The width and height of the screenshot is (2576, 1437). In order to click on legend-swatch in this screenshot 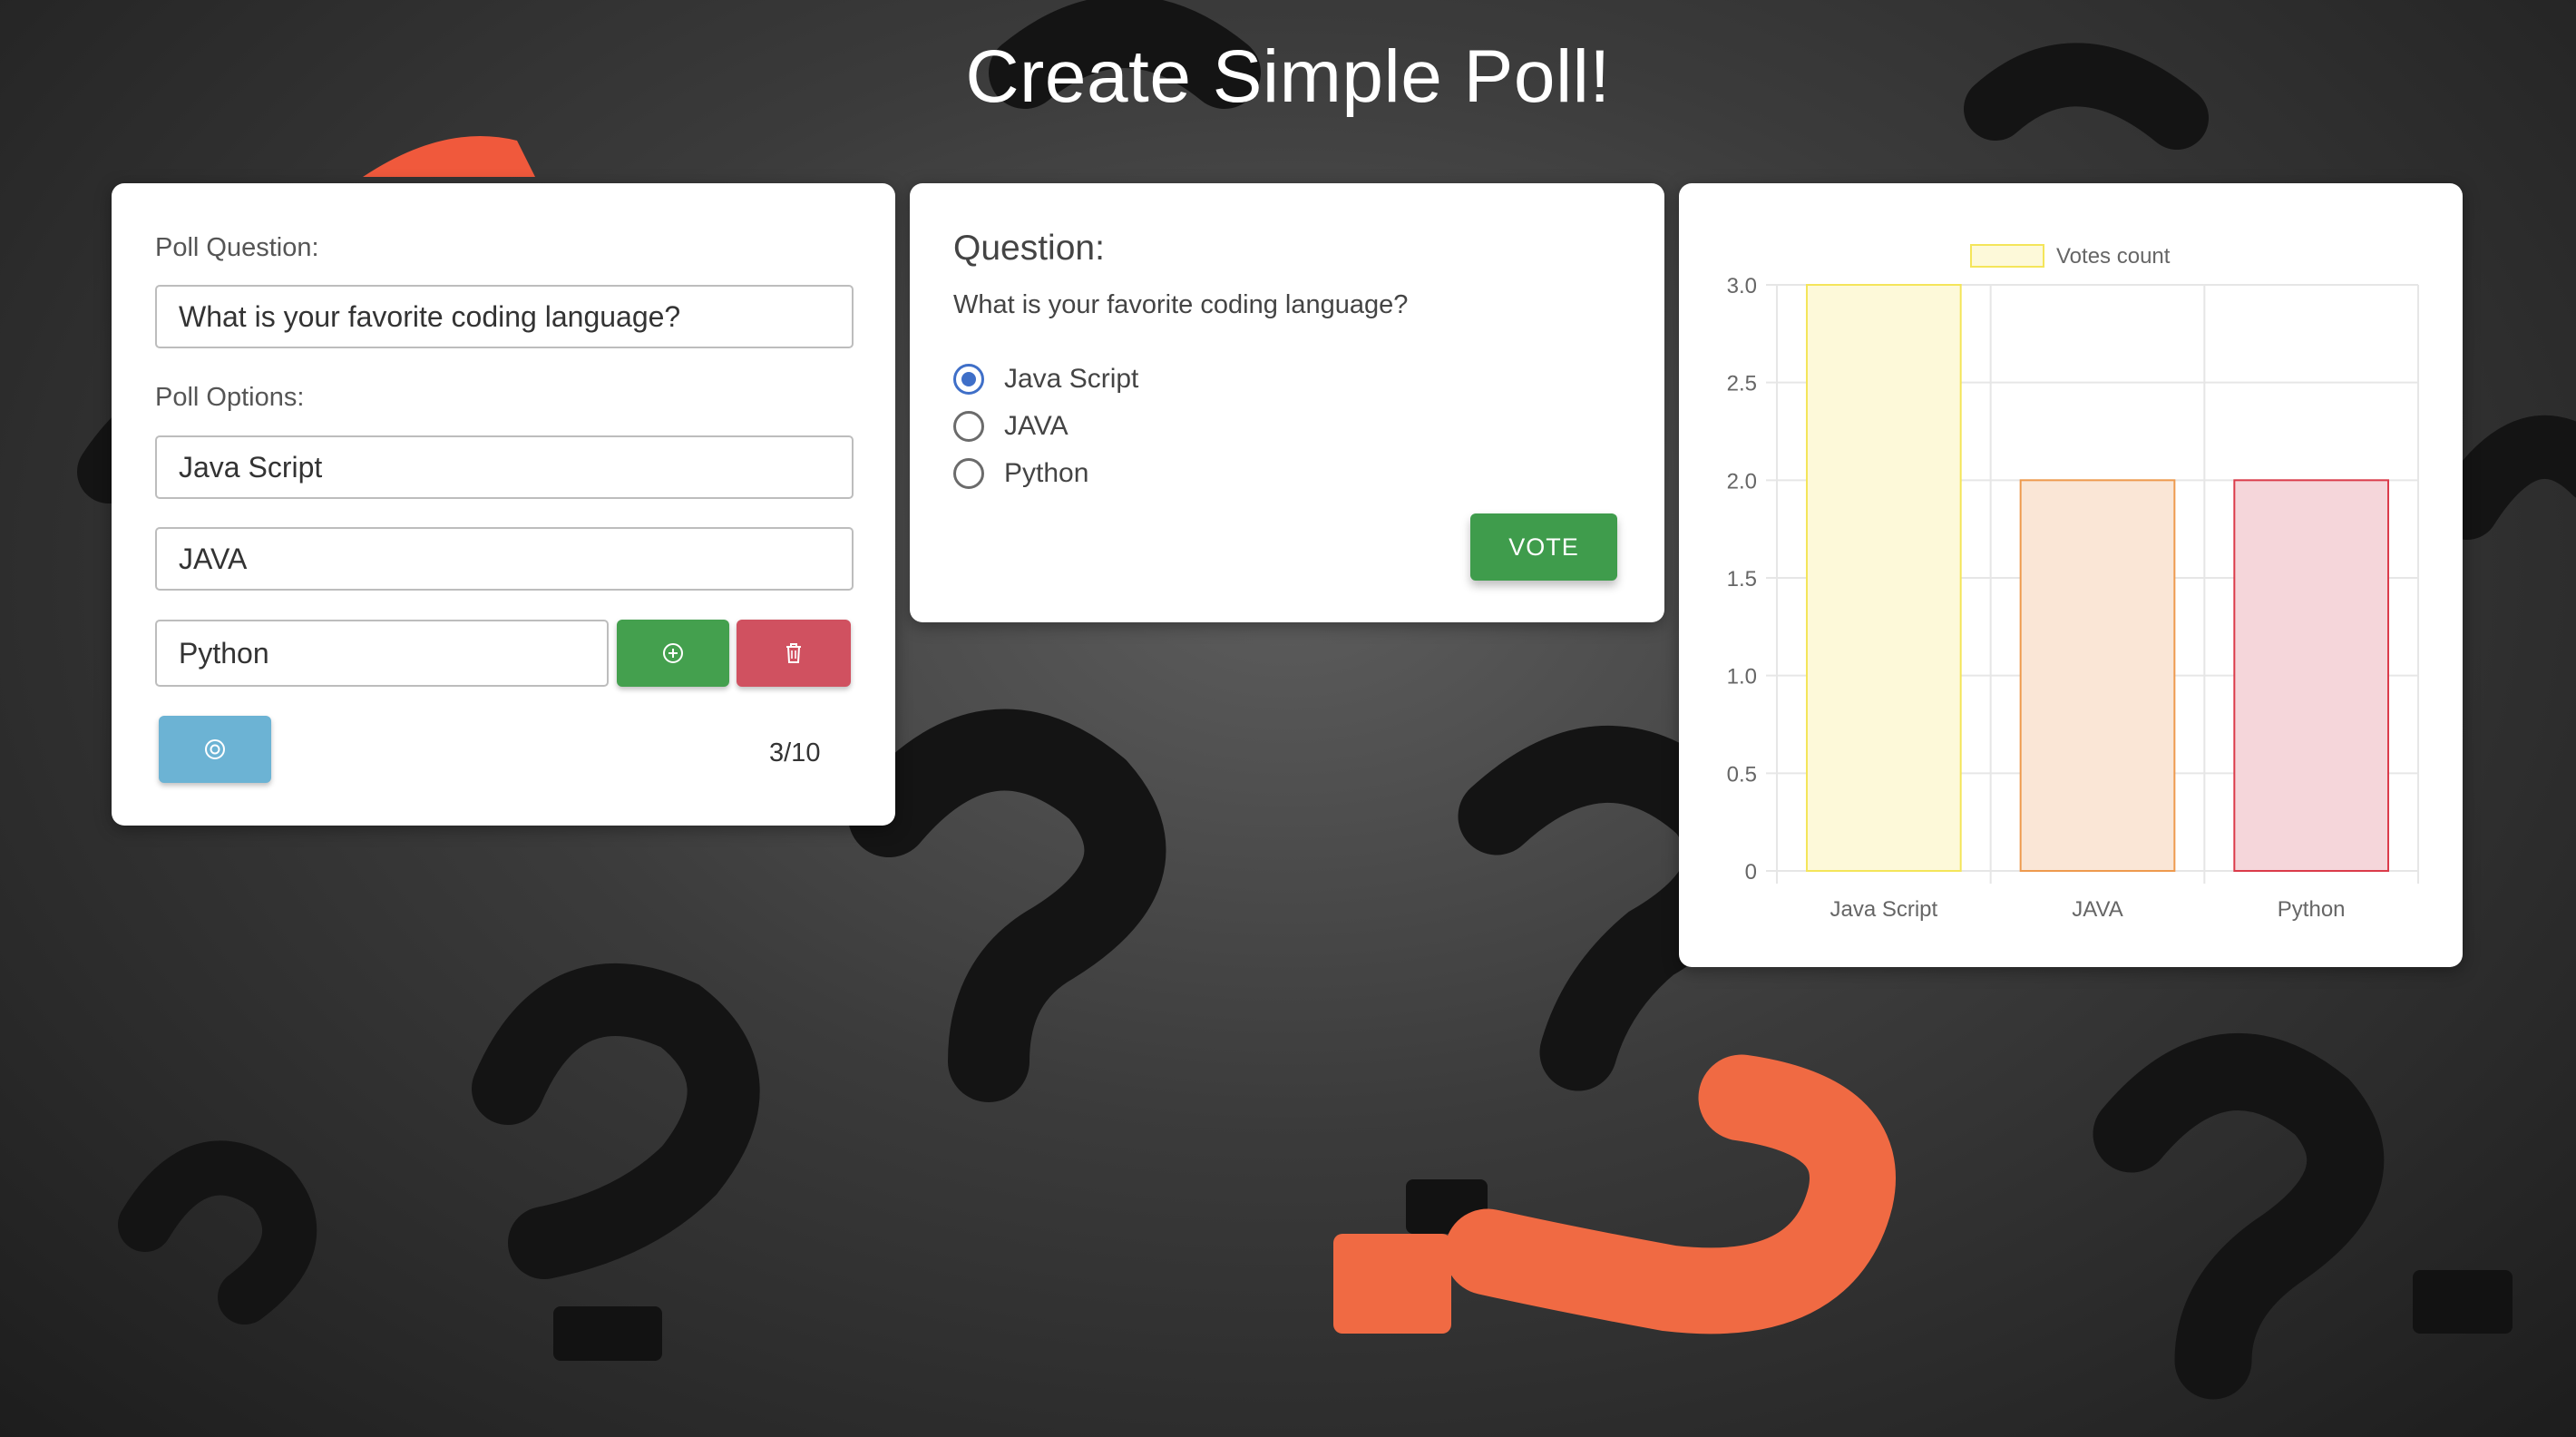, I will do `click(2007, 256)`.